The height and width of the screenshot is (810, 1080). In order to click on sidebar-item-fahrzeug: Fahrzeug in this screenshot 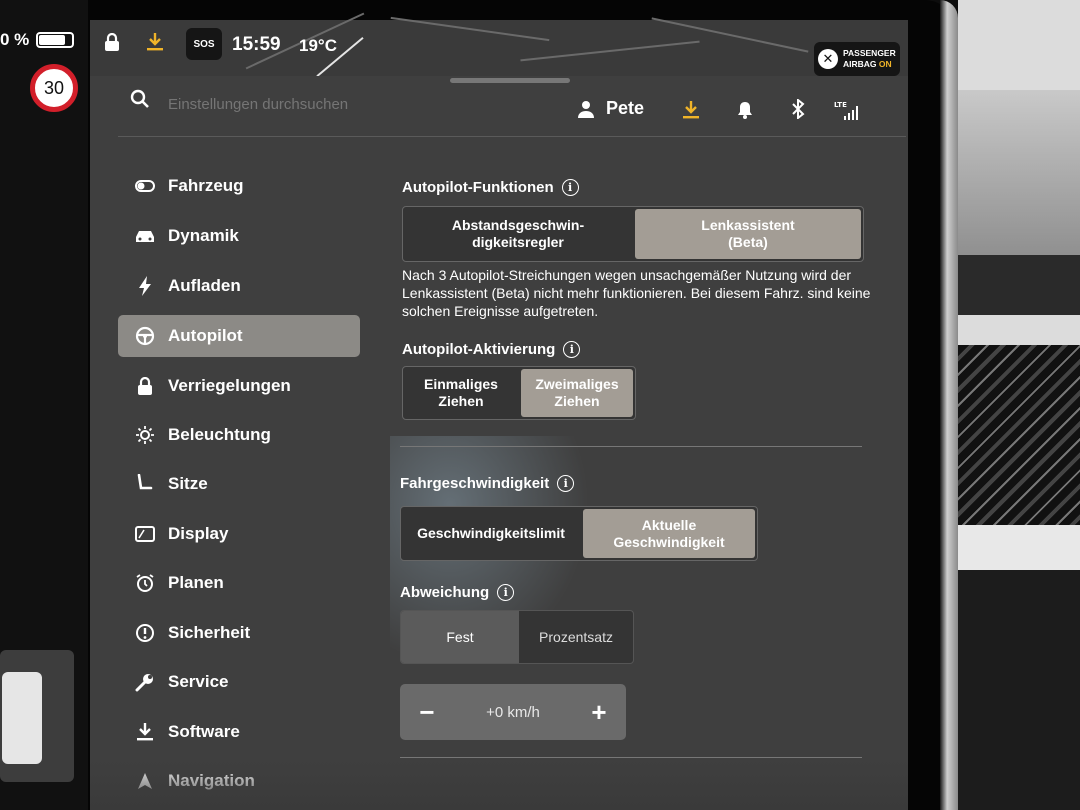, I will do `click(239, 186)`.